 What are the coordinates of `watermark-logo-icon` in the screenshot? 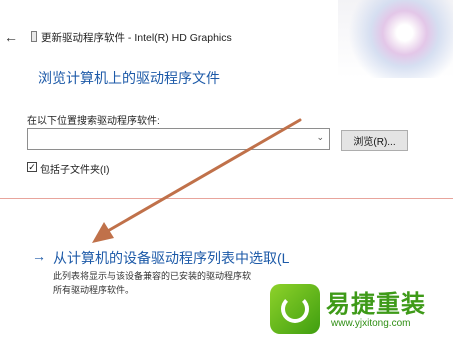 It's located at (295, 309).